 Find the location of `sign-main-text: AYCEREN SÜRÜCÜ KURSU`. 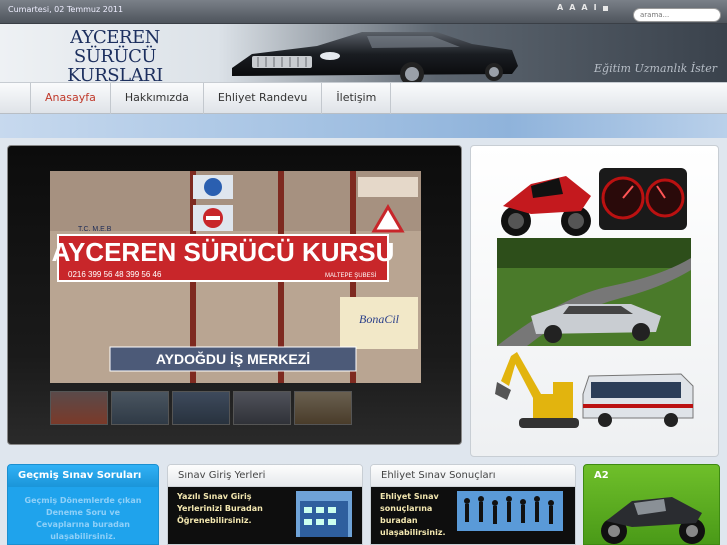

sign-main-text: AYCEREN SÜRÜCÜ KURSU is located at coordinates (223, 252).